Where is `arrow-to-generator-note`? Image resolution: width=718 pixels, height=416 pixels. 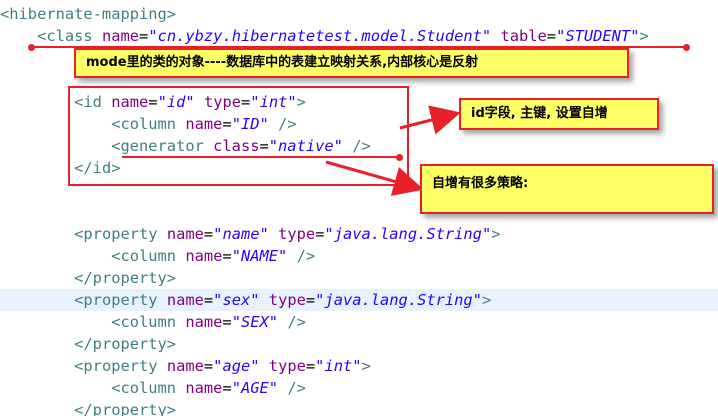 arrow-to-generator-note is located at coordinates (374, 178).